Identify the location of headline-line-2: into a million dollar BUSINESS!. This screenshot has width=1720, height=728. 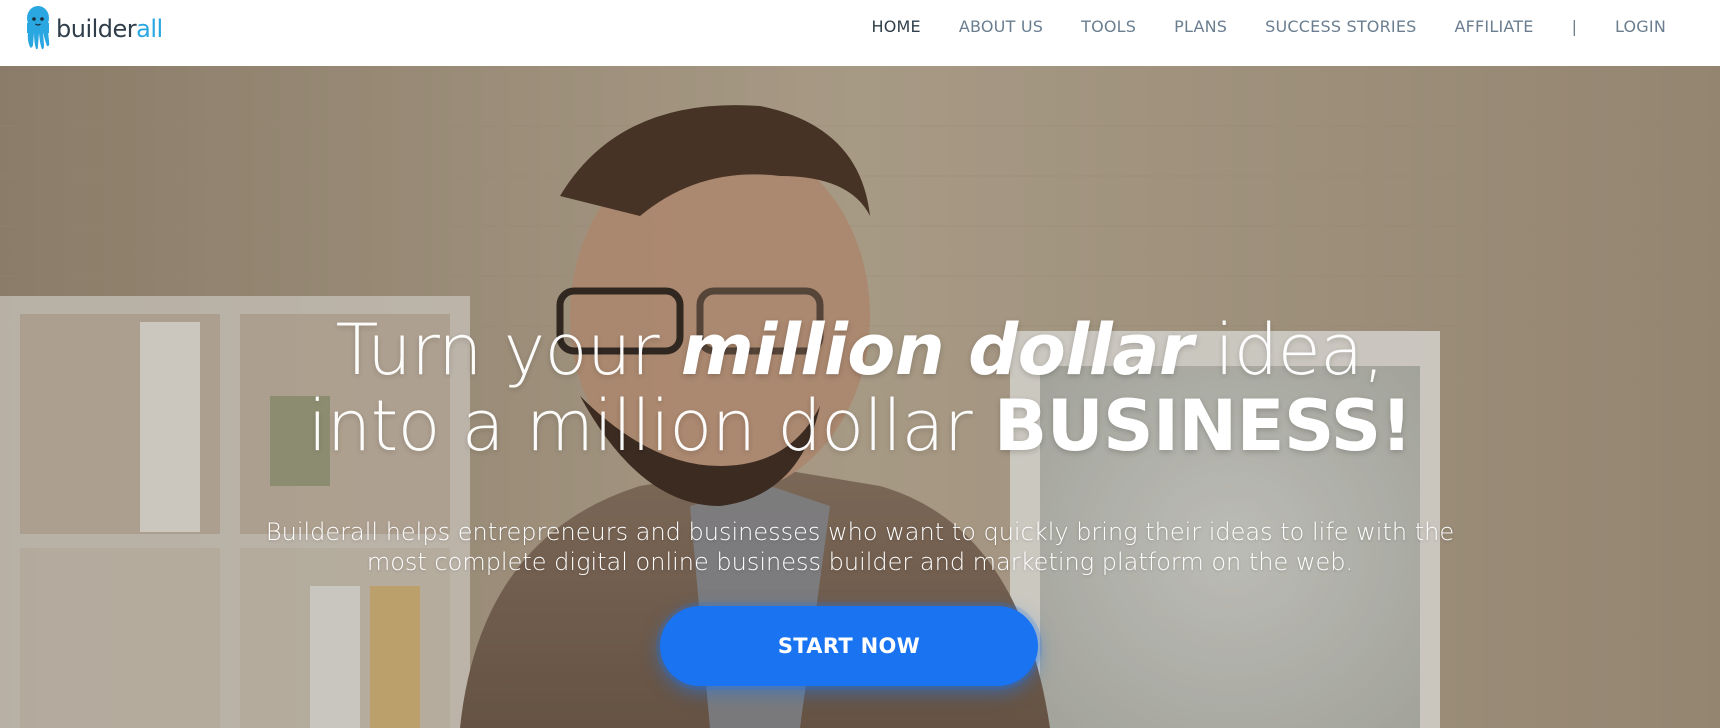
(860, 426).